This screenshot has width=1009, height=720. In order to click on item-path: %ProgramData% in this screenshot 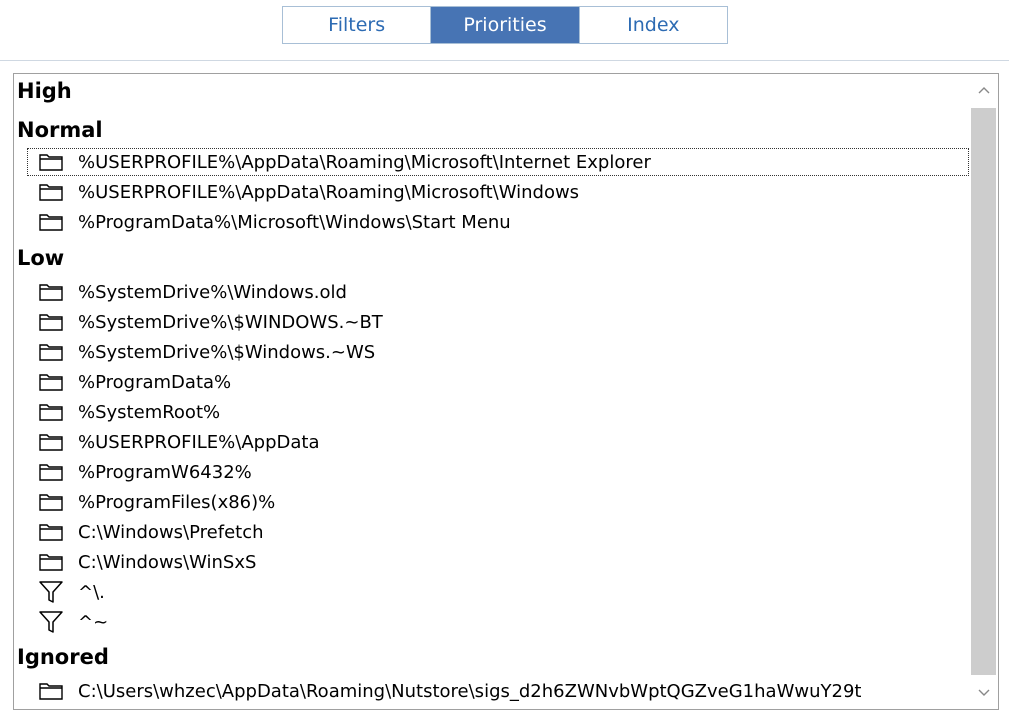, I will do `click(155, 382)`.